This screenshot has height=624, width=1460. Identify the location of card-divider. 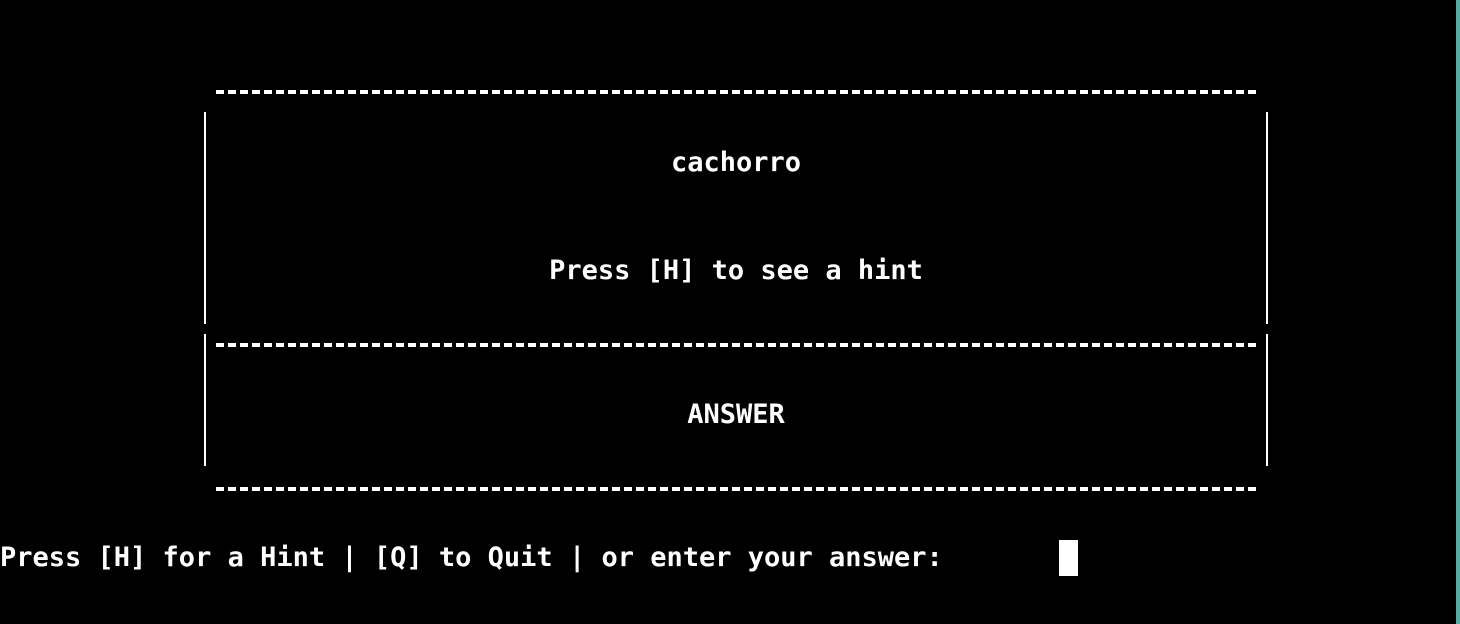
(736, 347).